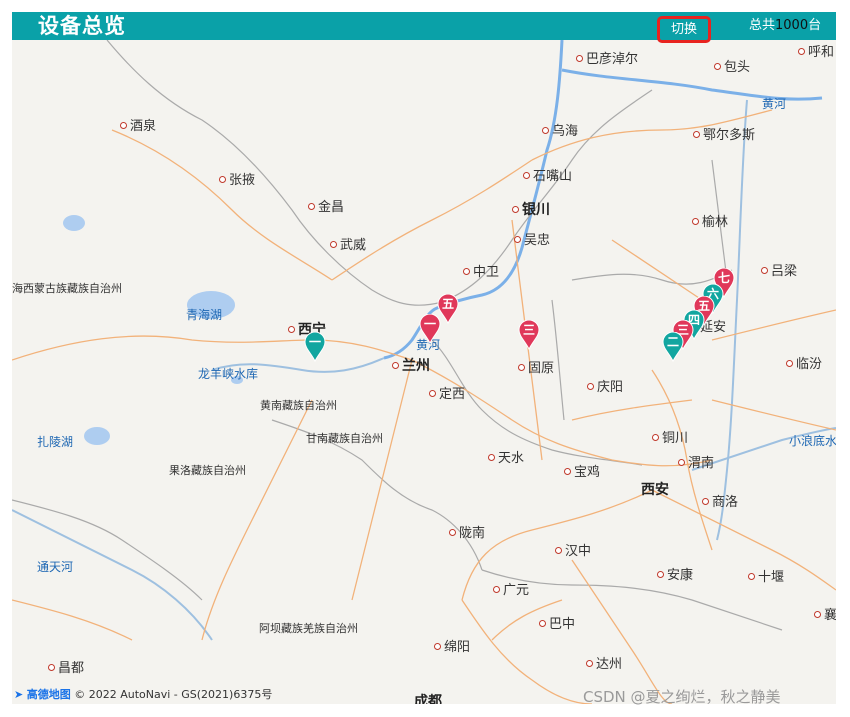 Image resolution: width=850 pixels, height=717 pixels. What do you see at coordinates (582, 473) in the screenshot?
I see `city-label: 宝鸡` at bounding box center [582, 473].